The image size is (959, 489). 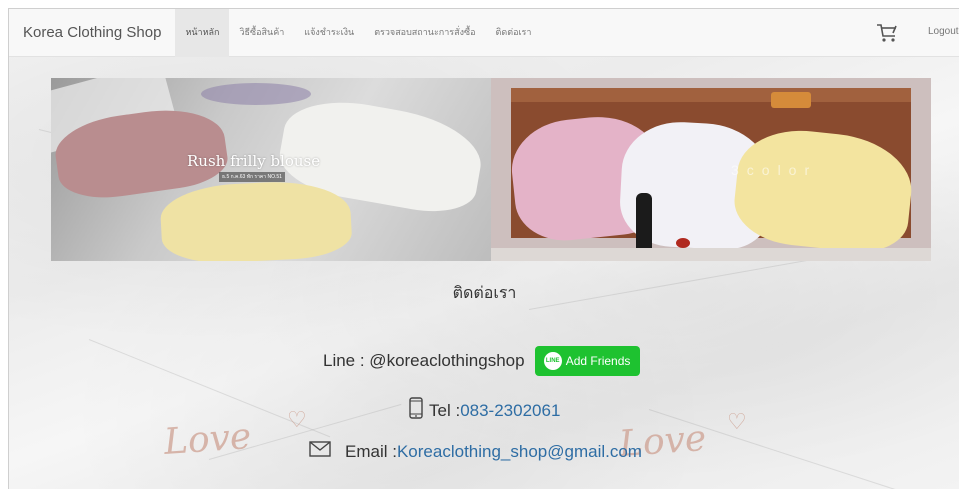 I want to click on tel-label: Tel :, so click(x=445, y=410).